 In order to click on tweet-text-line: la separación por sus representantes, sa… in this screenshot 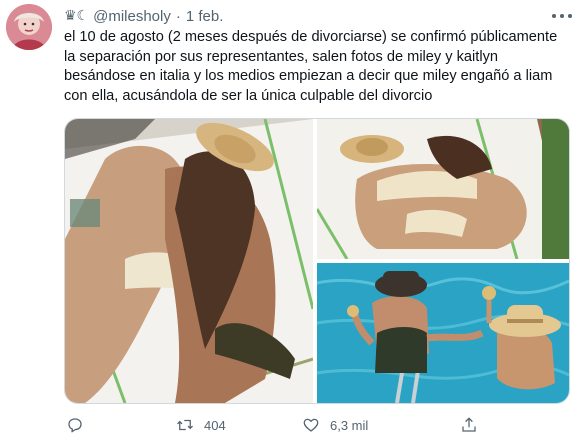, I will do `click(281, 56)`.